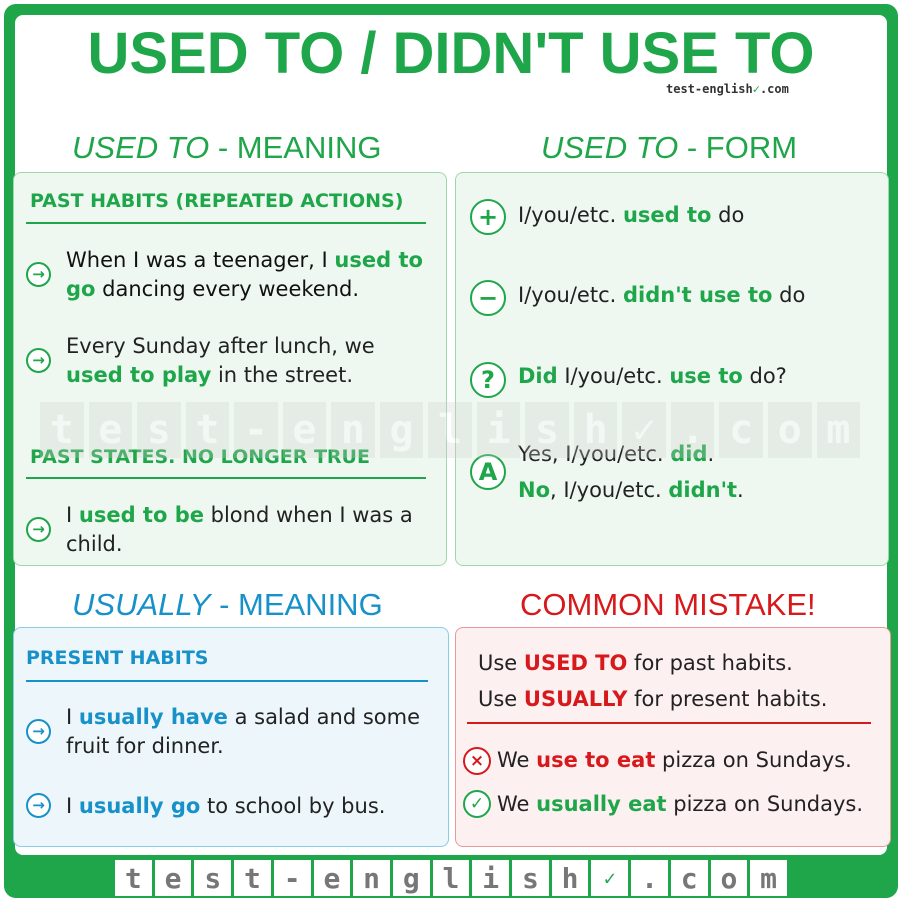  What do you see at coordinates (217, 201) in the screenshot?
I see `heading-past-habits: PAST HABITS (REPEATED ACTIONS)` at bounding box center [217, 201].